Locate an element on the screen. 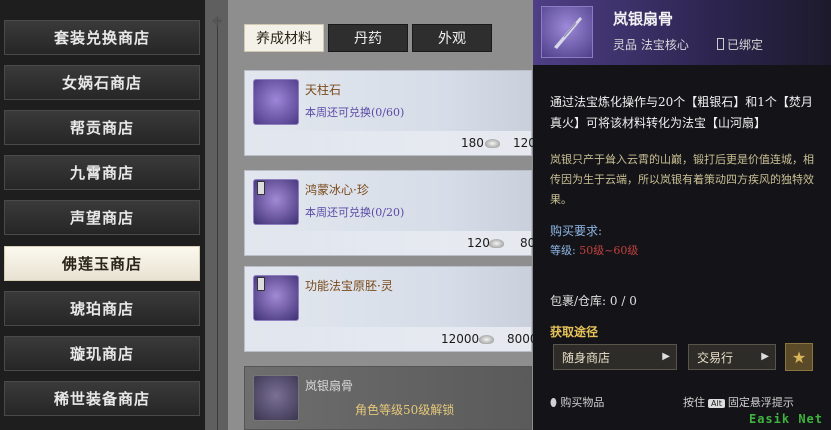 This screenshot has width=831, height=430. inventory-count: 包裹/仓库: 0 / 0 is located at coordinates (593, 301).